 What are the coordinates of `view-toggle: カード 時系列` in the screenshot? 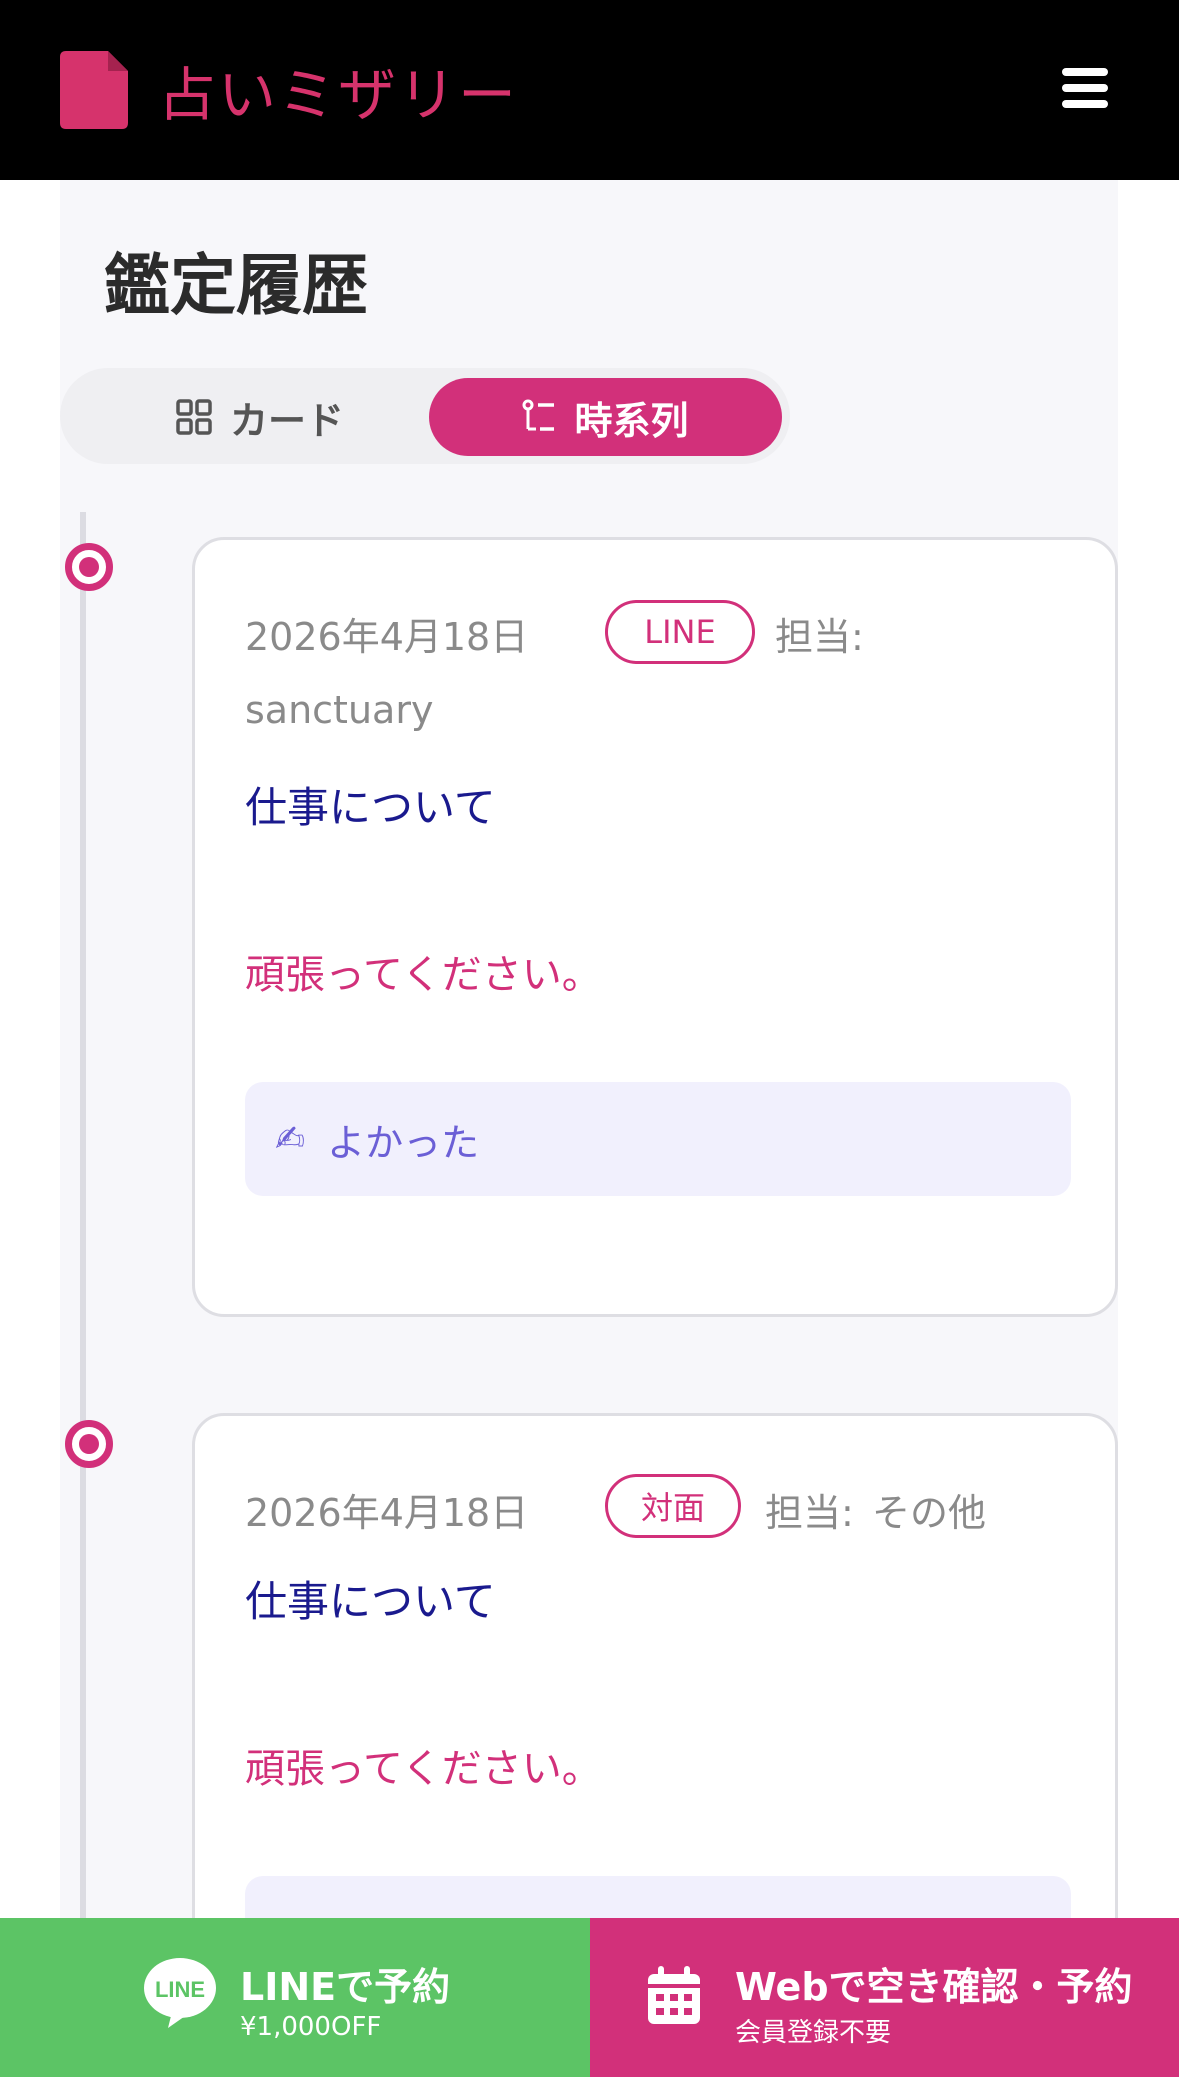 It's located at (425, 416).